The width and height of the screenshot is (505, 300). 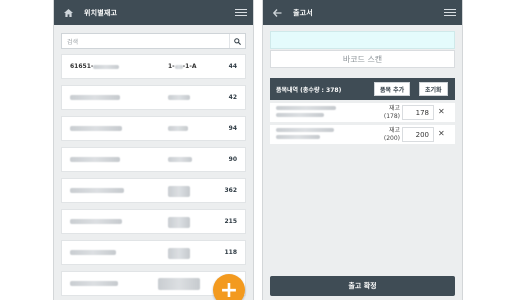 What do you see at coordinates (153, 190) in the screenshot?
I see `list-item: 362` at bounding box center [153, 190].